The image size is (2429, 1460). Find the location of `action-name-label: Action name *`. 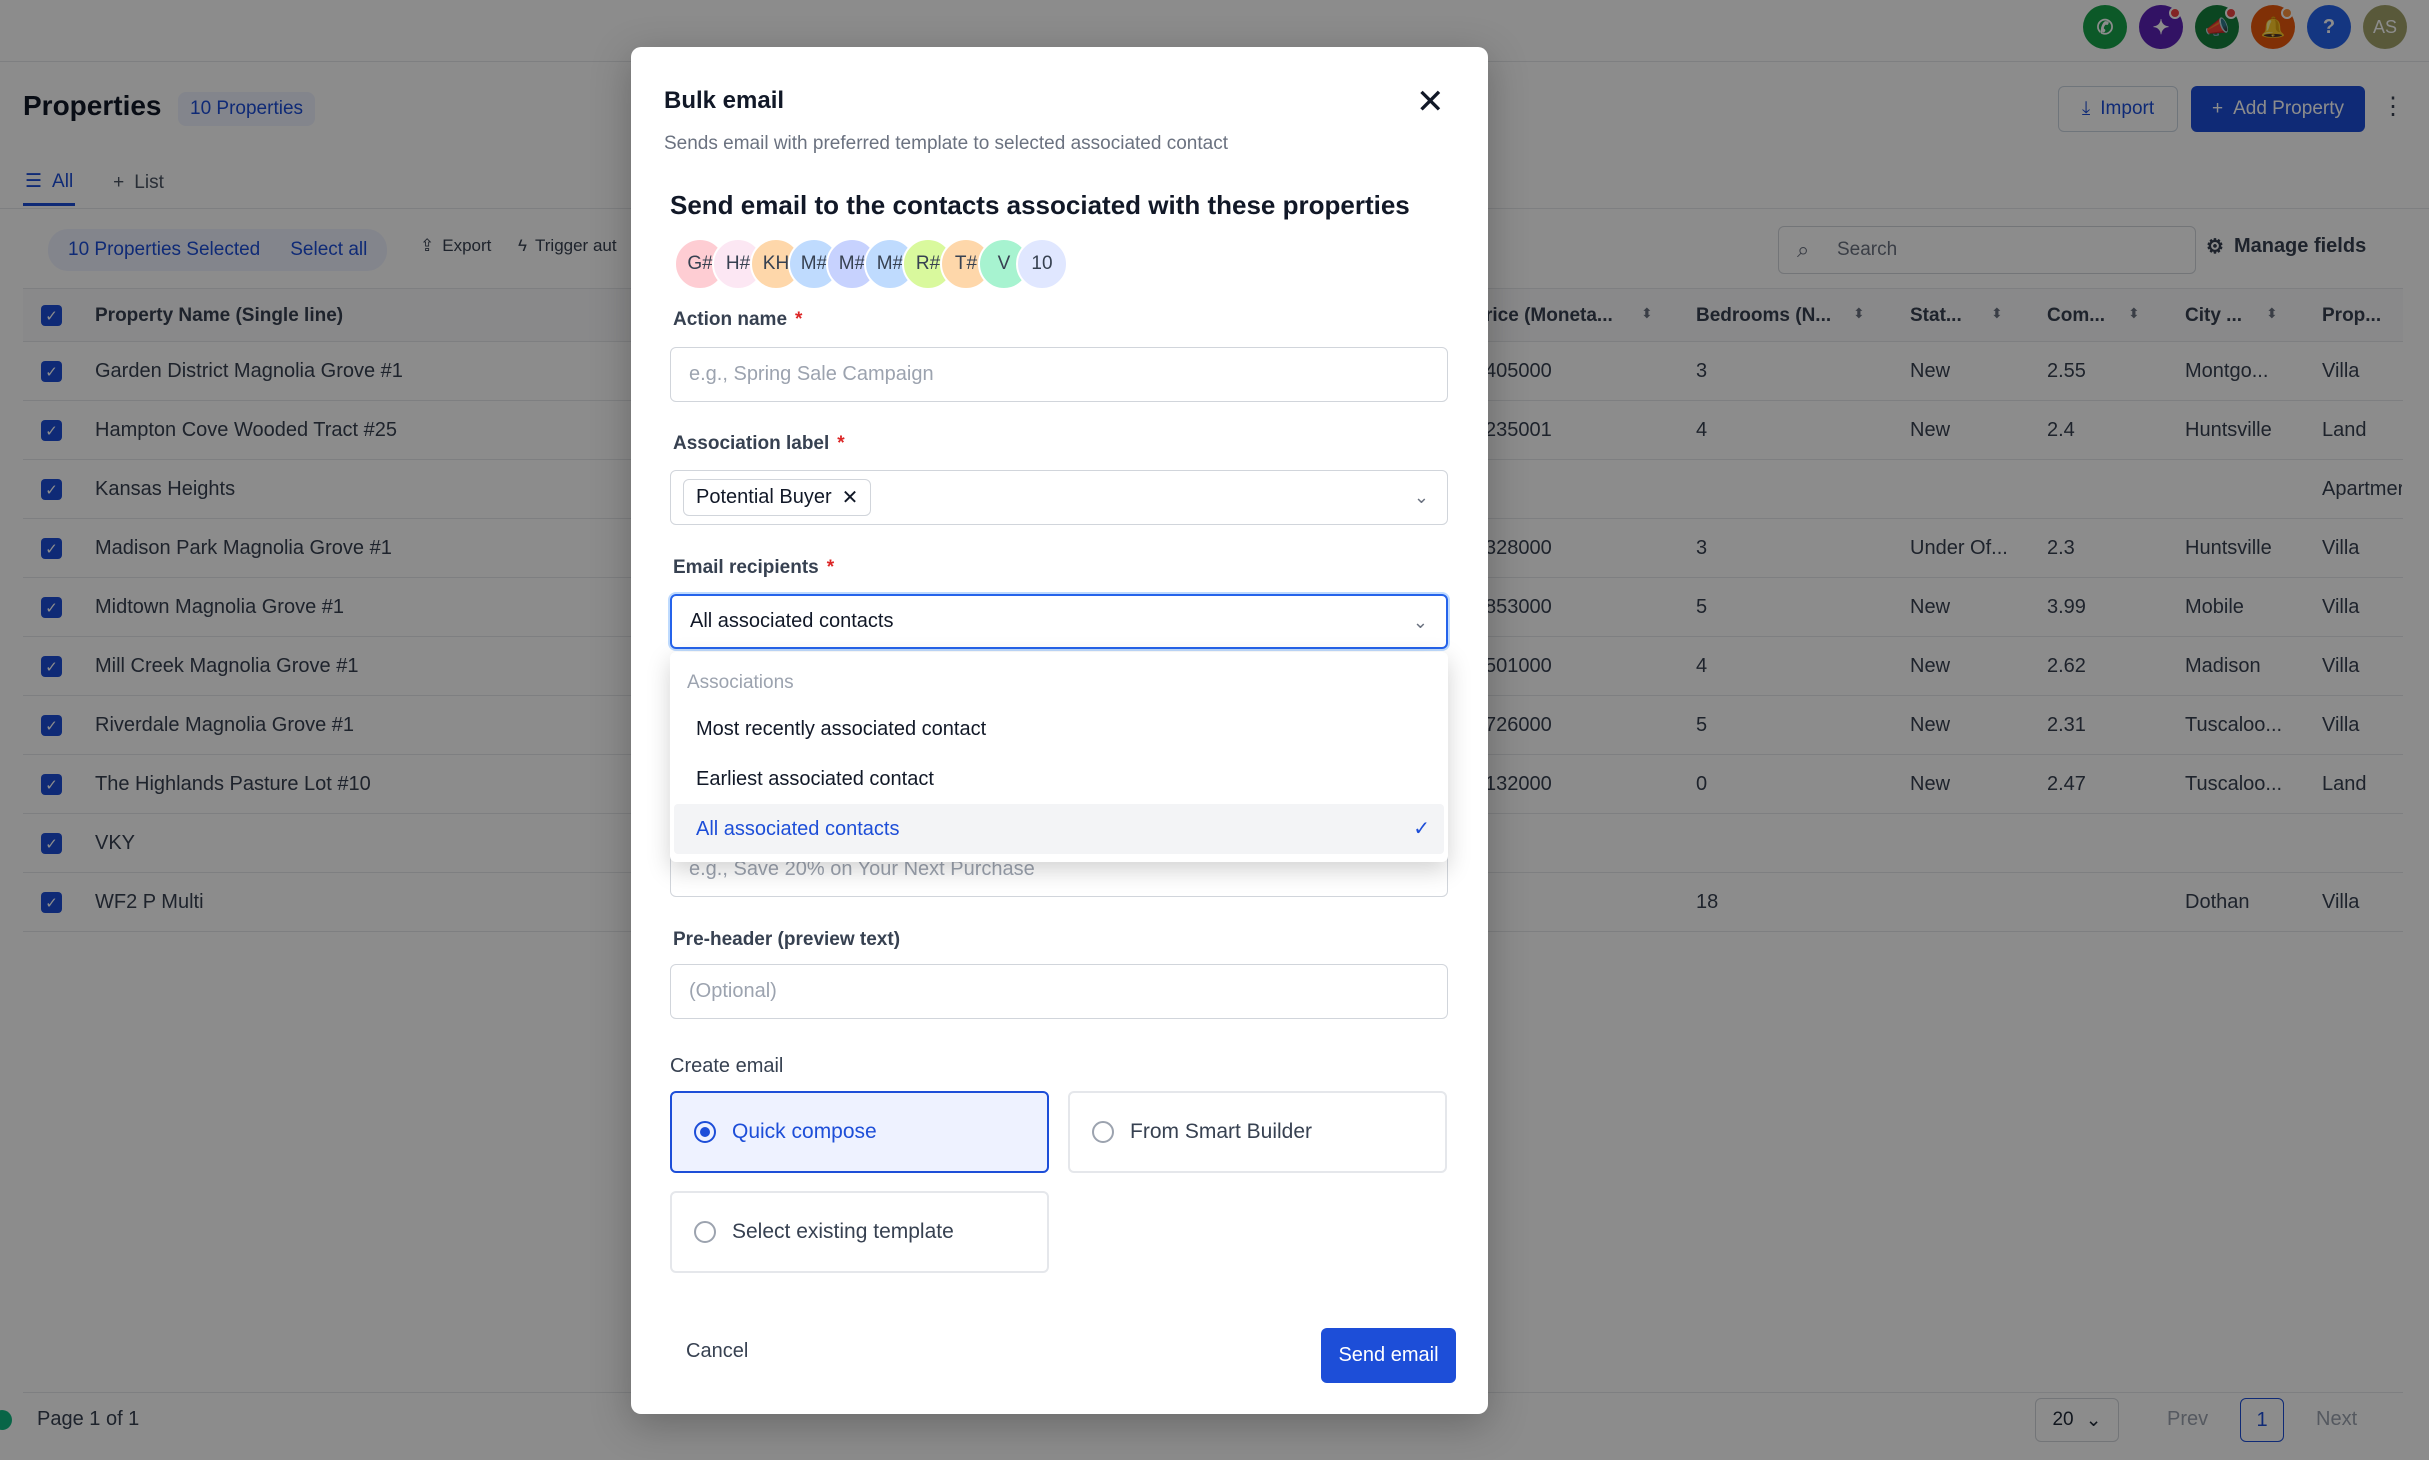

action-name-label: Action name * is located at coordinates (737, 320).